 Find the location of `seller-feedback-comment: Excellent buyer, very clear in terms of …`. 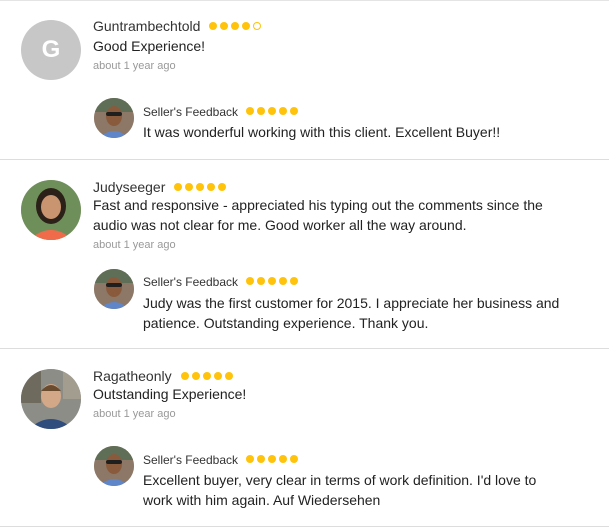

seller-feedback-comment: Excellent buyer, very clear in terms of … is located at coordinates (340, 490).